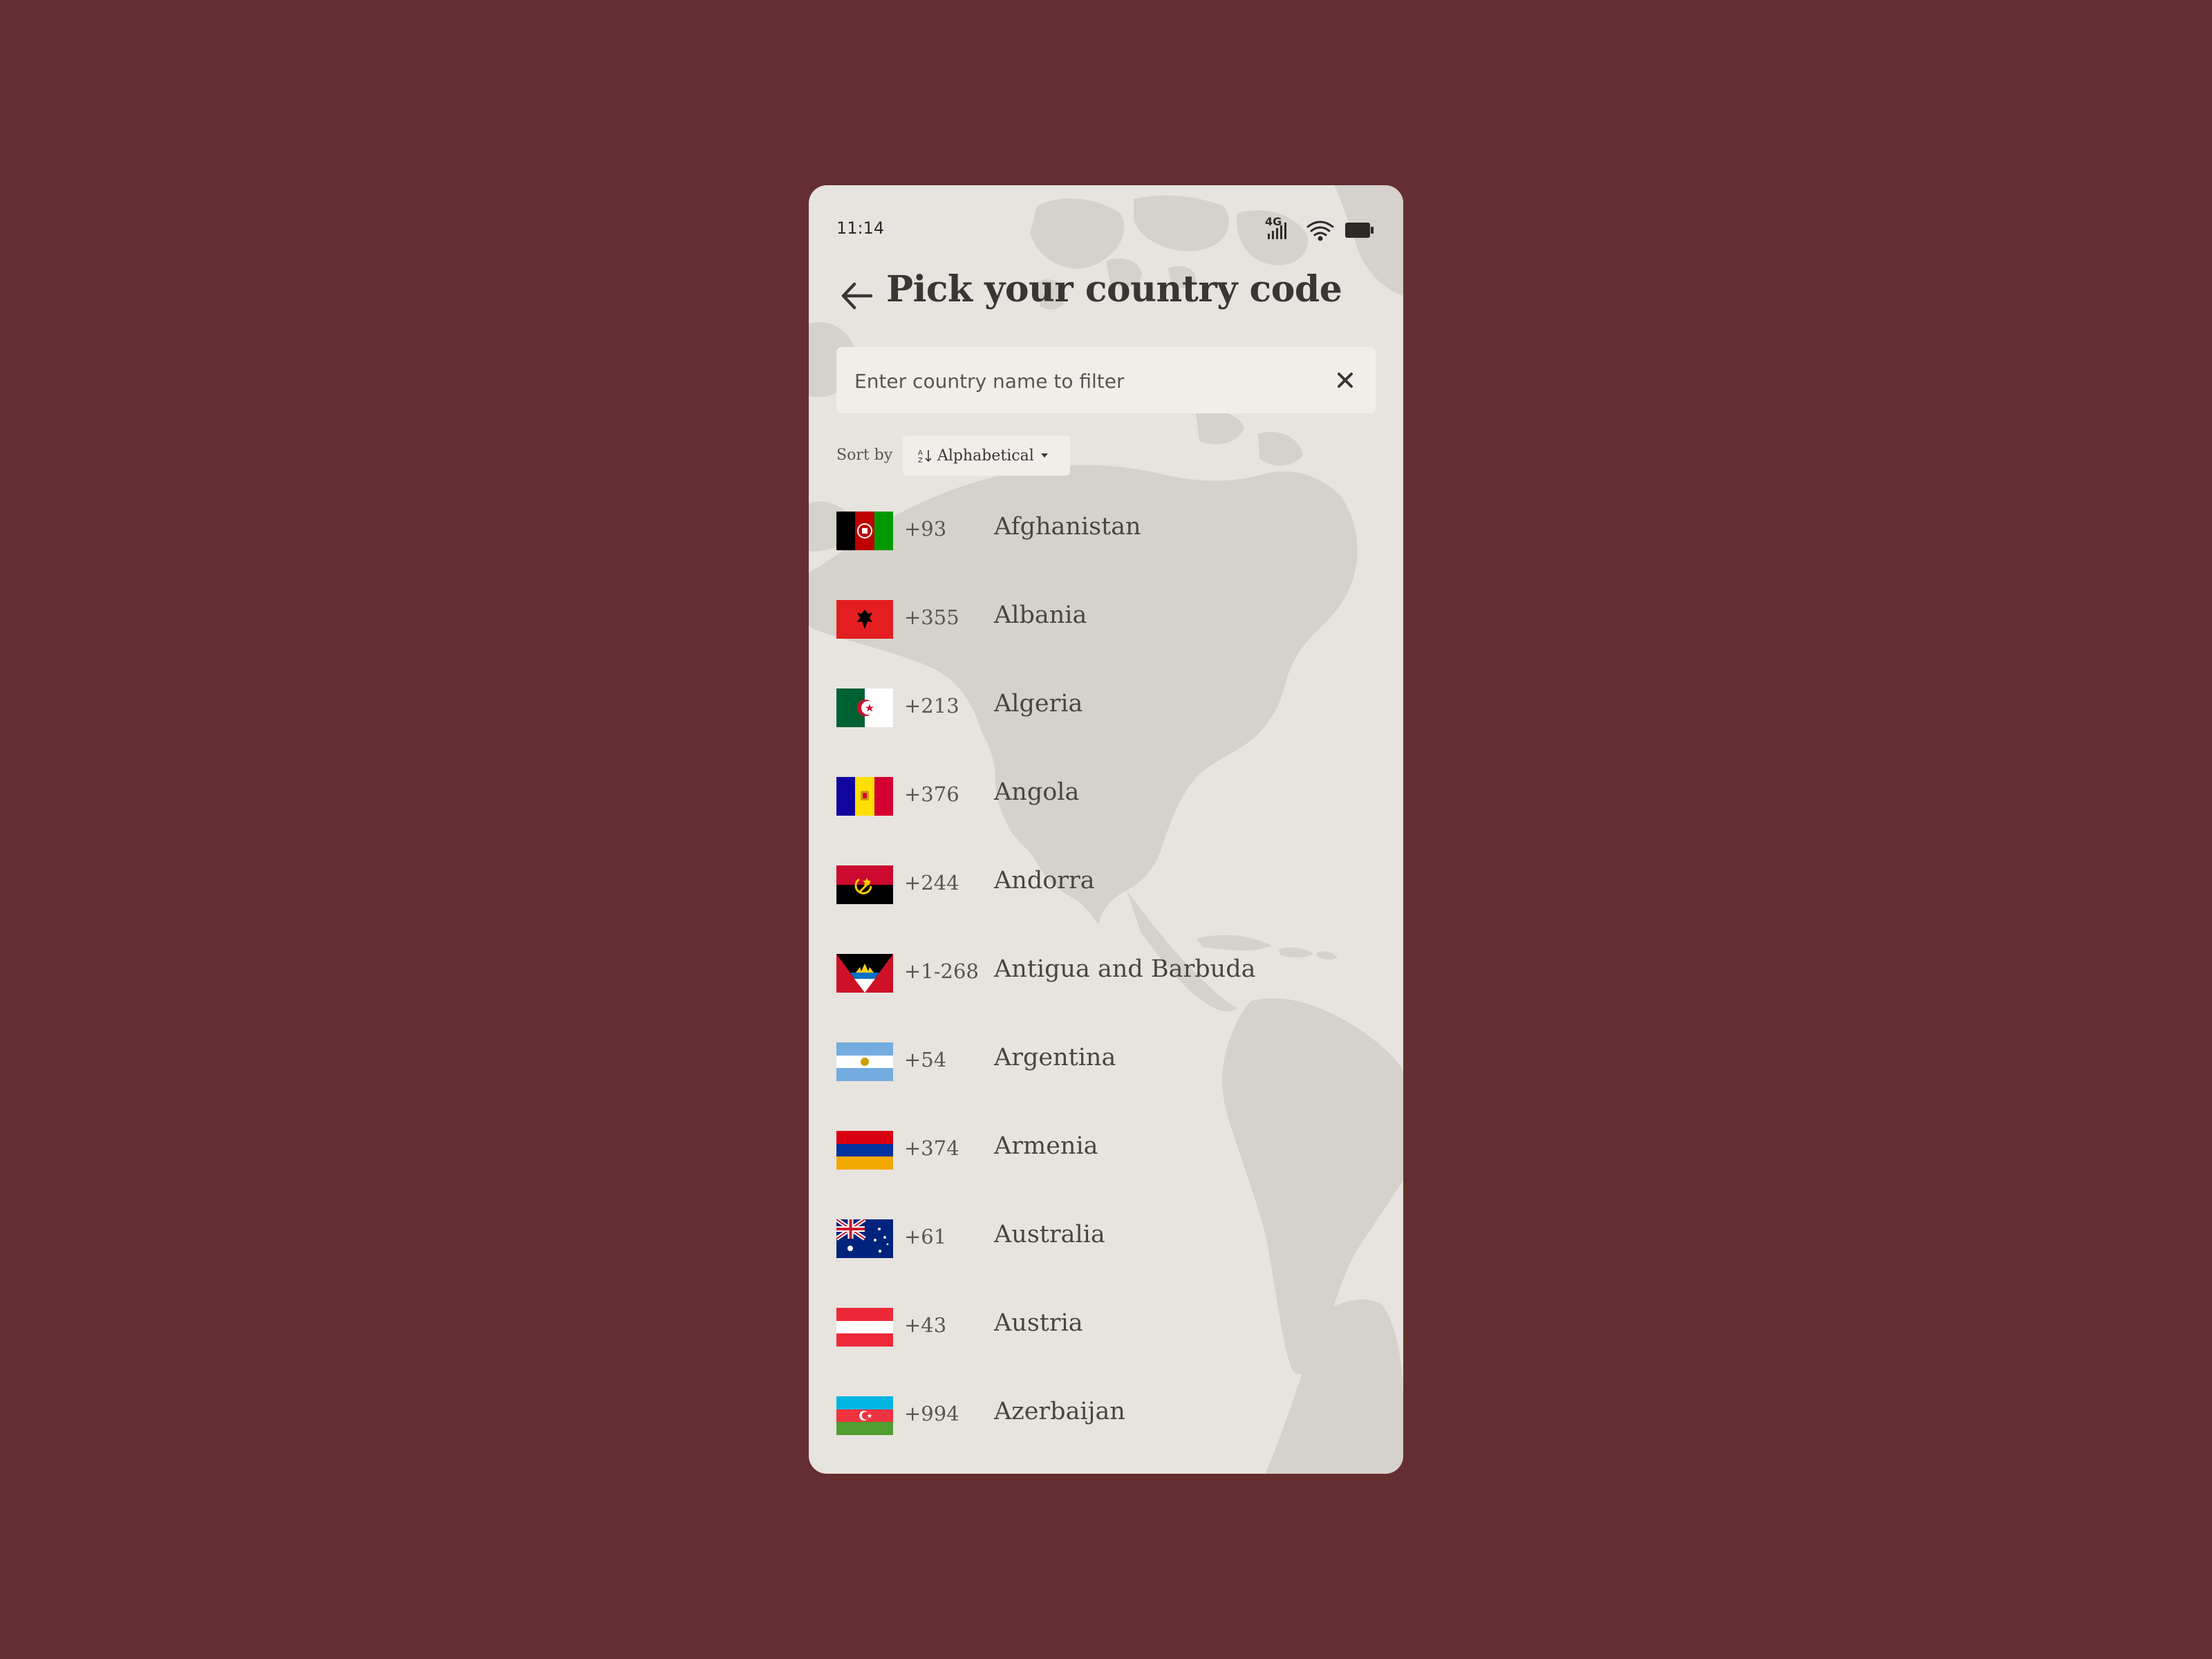 The height and width of the screenshot is (1659, 2212). Describe the element at coordinates (1038, 704) in the screenshot. I see `country-name: Algeria` at that location.